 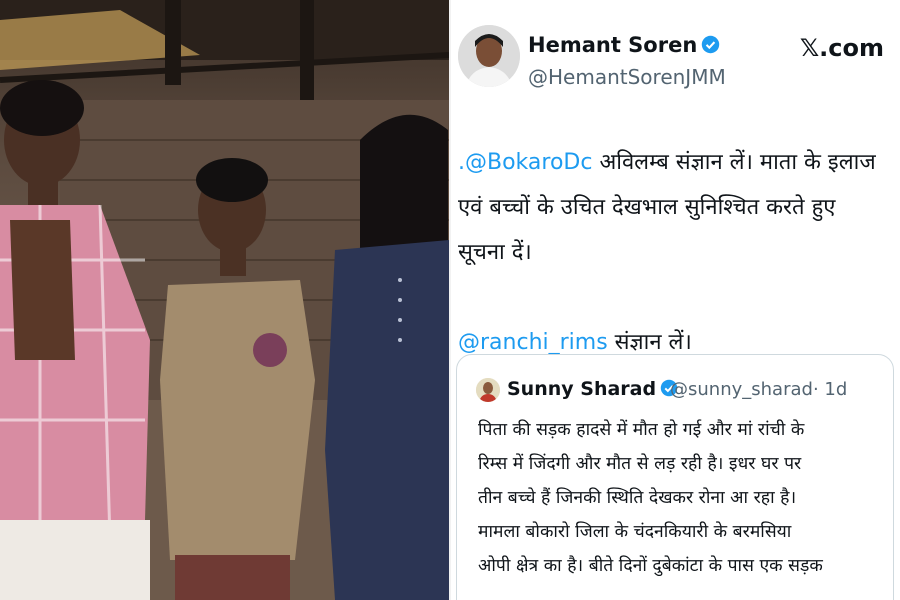 I want to click on author-name: Hemant Soren, so click(x=624, y=45).